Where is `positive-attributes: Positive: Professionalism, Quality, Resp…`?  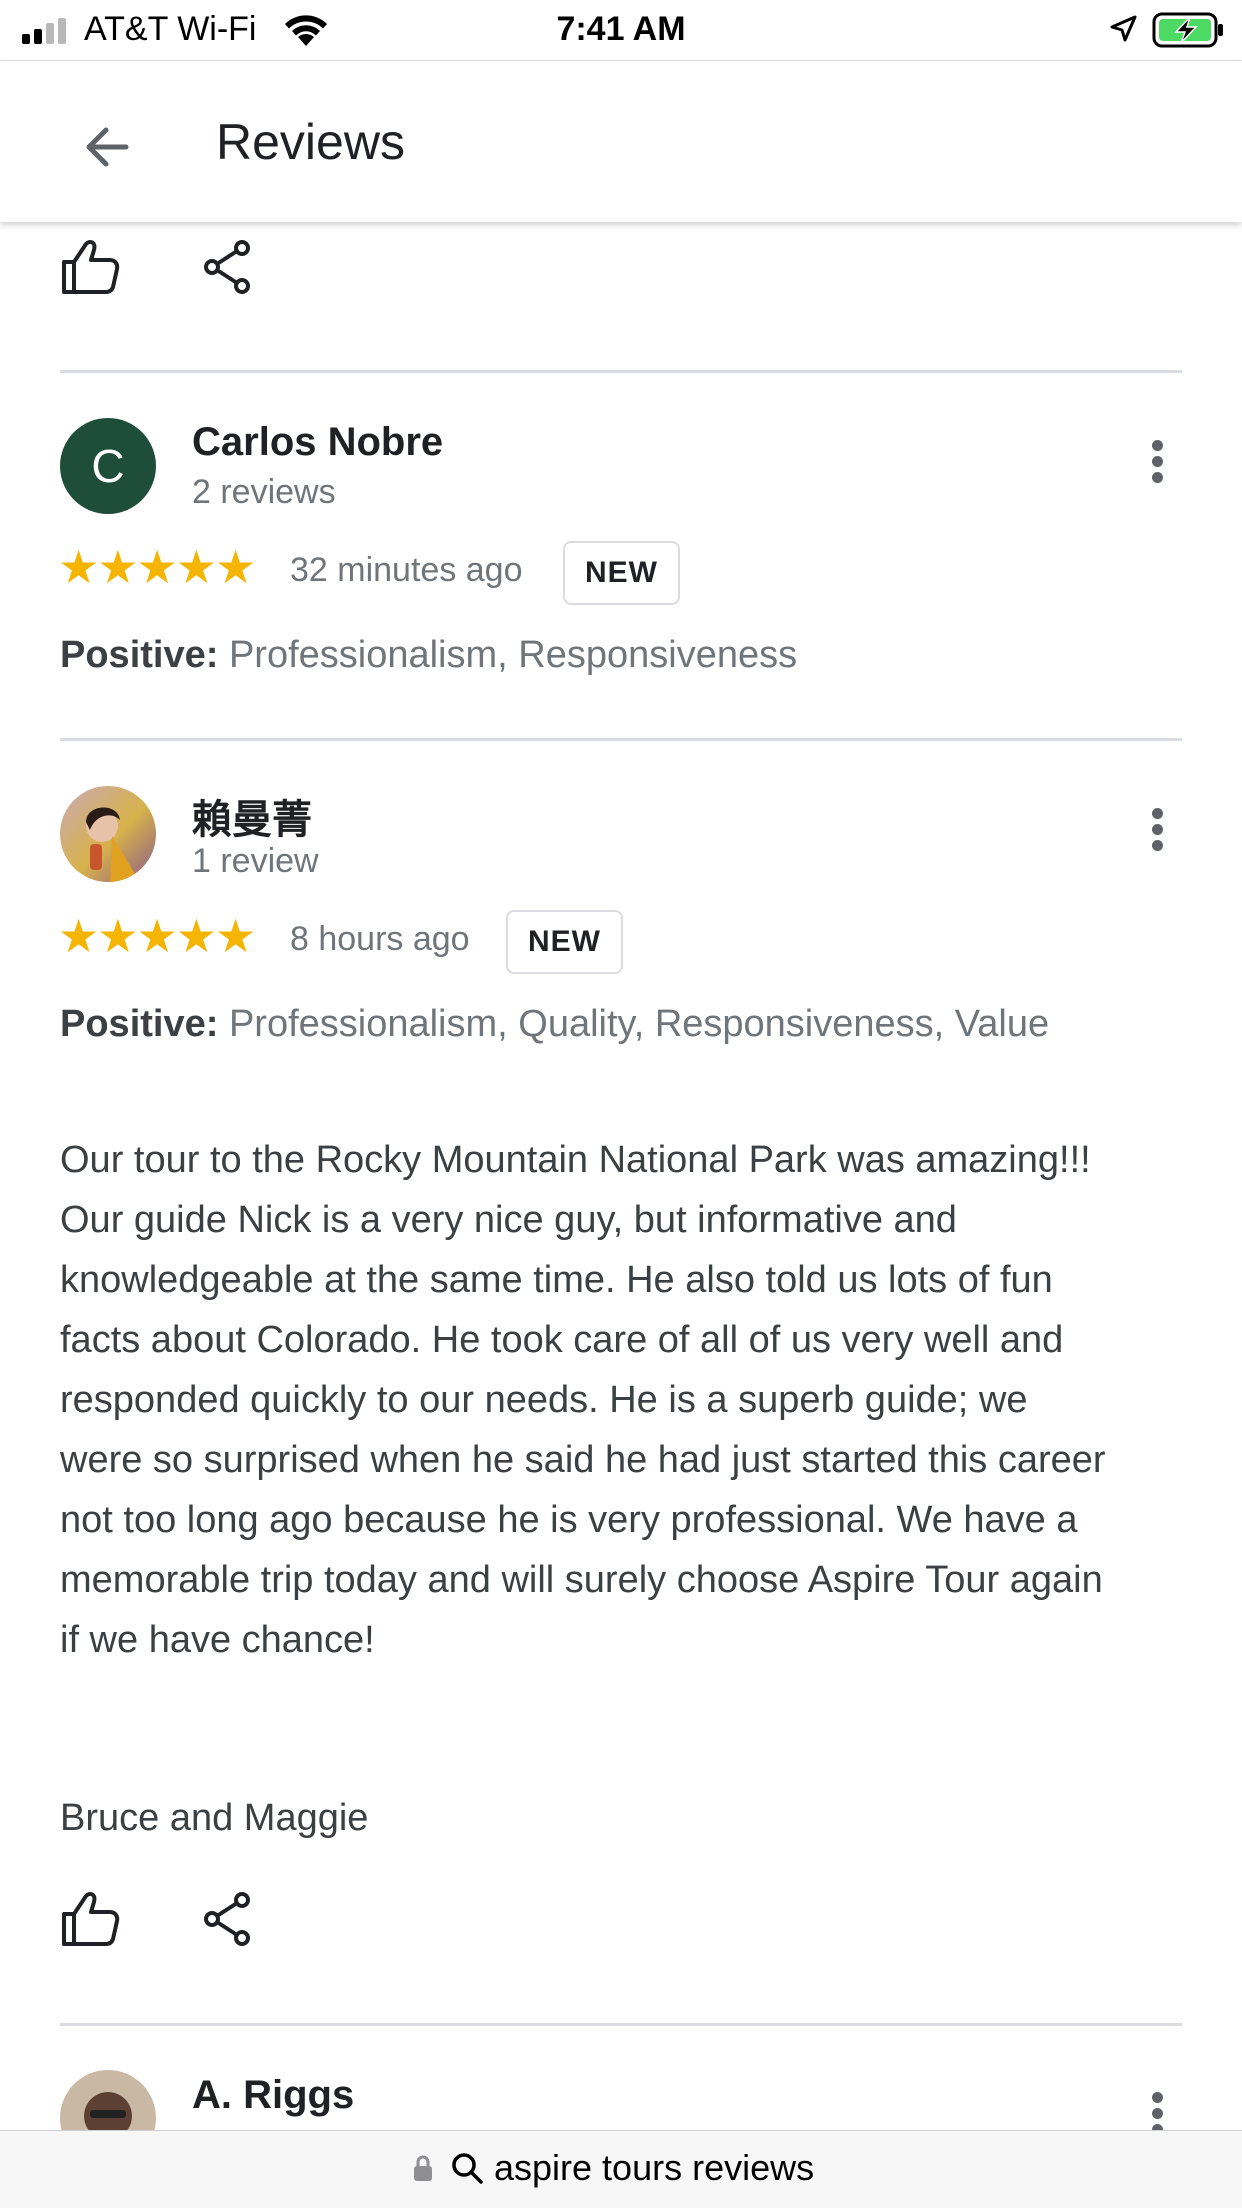
positive-attributes: Positive: Professionalism, Quality, Resp… is located at coordinates (580, 1024).